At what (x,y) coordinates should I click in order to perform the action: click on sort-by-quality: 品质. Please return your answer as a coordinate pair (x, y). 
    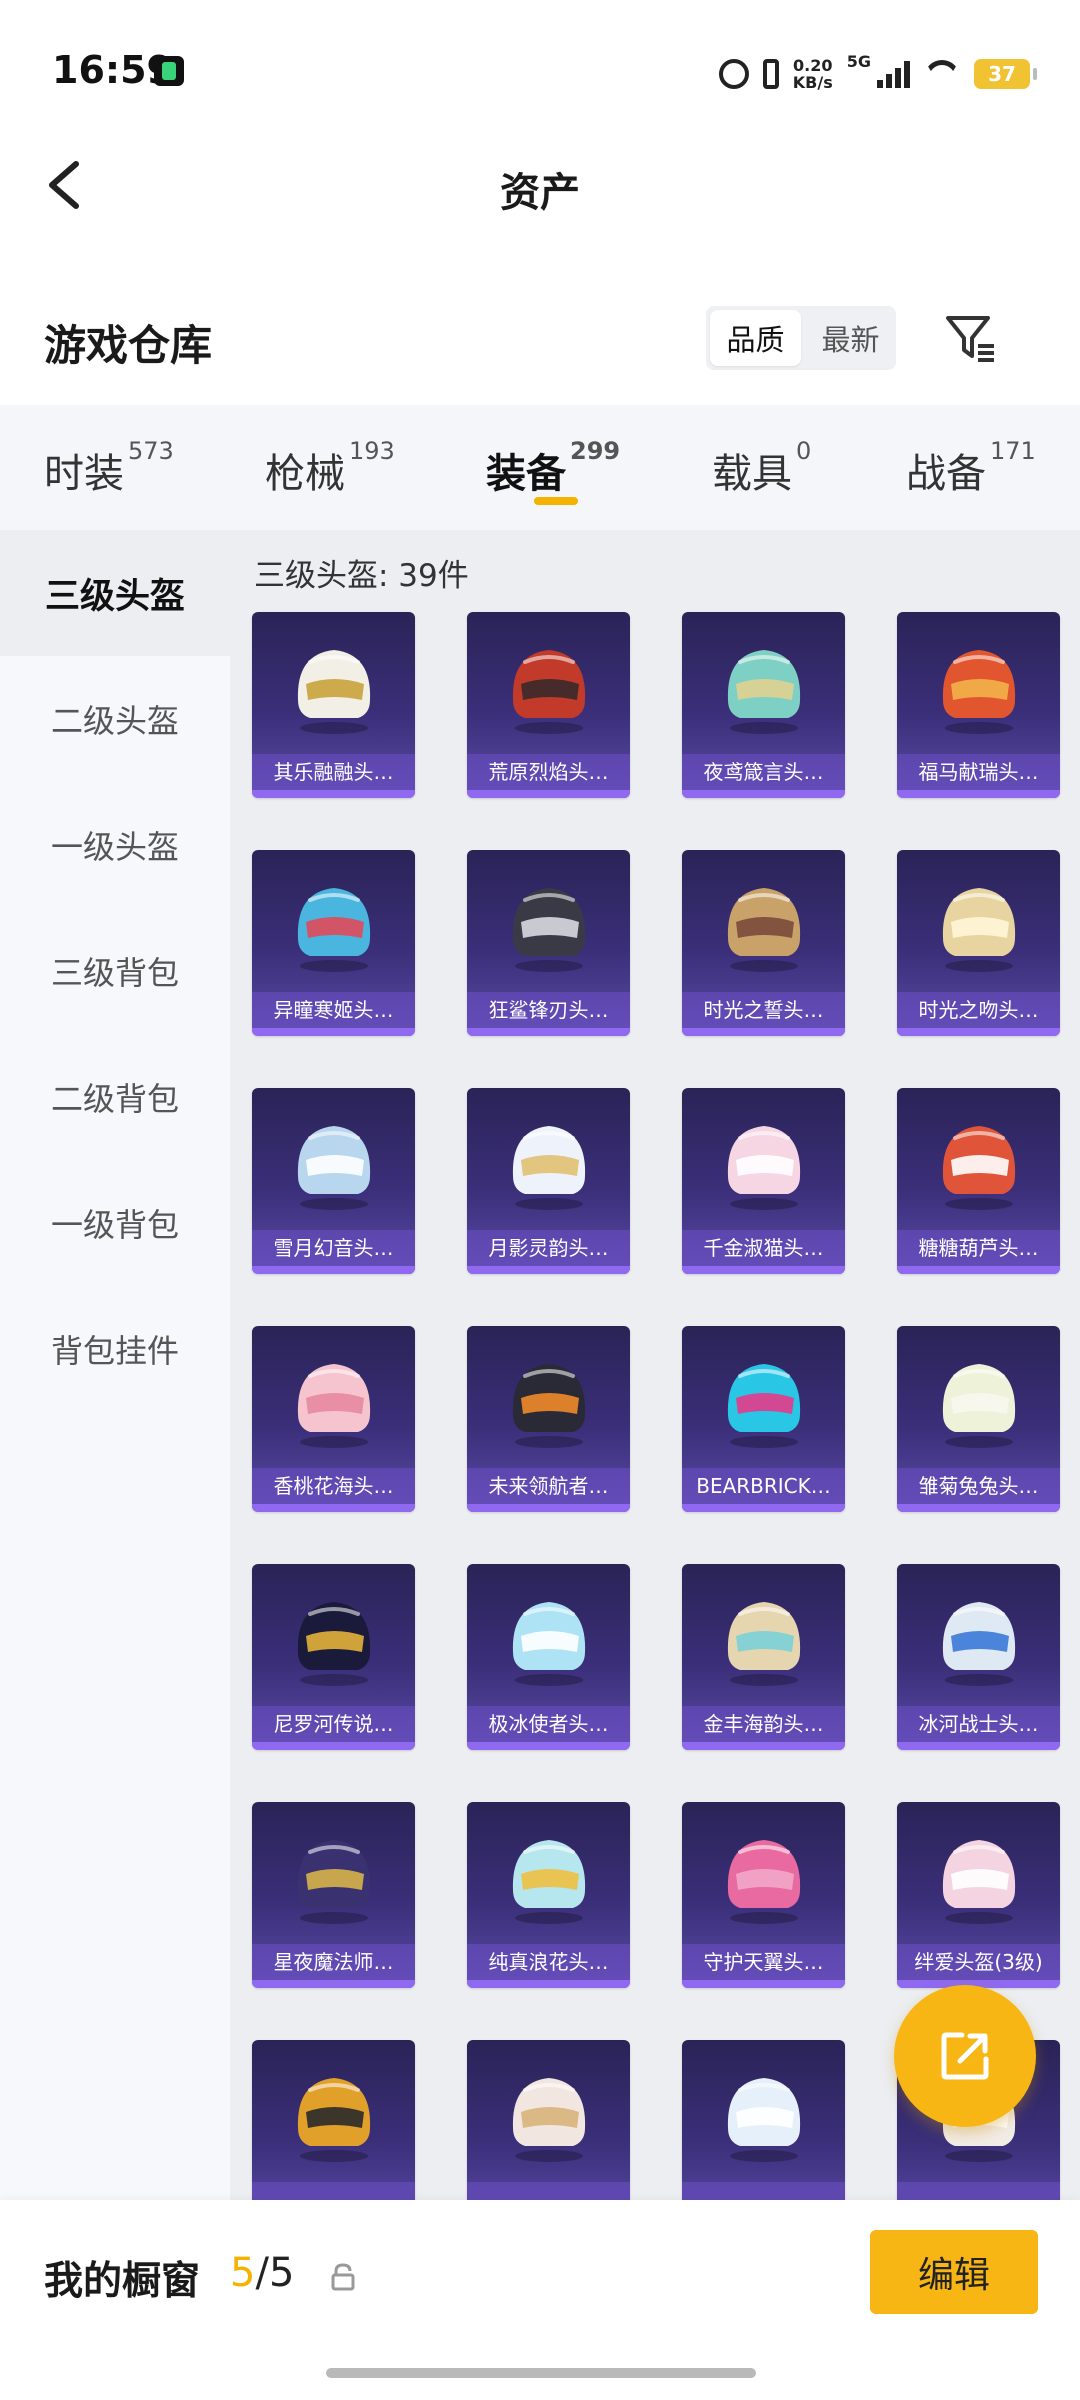
    Looking at the image, I should click on (755, 338).